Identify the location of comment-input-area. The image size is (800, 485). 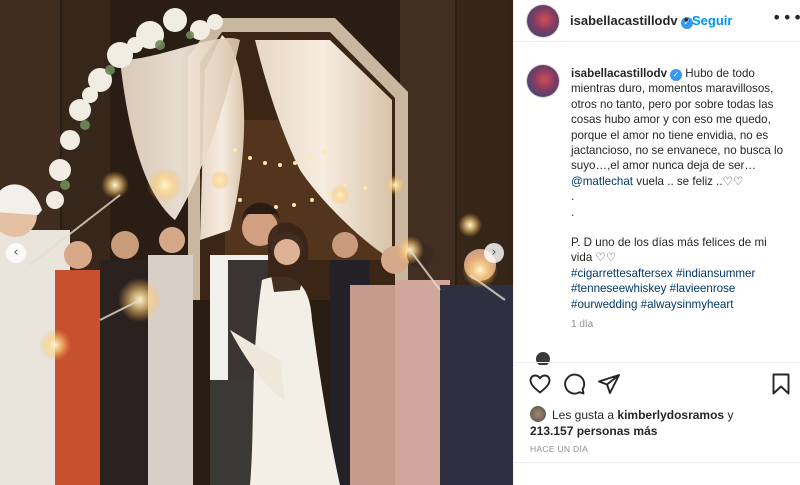
(657, 473).